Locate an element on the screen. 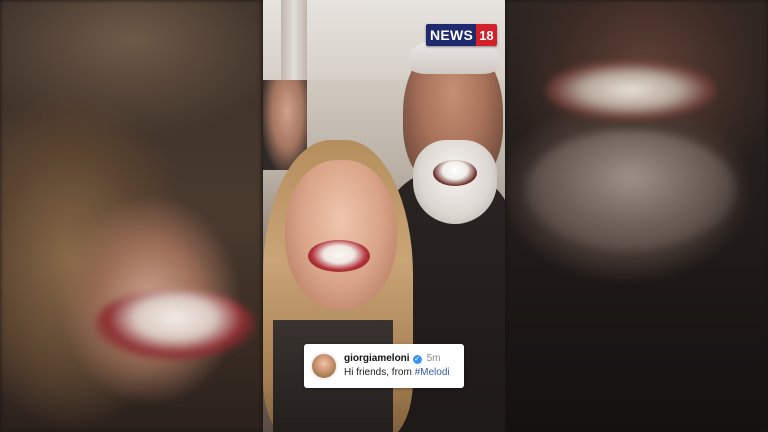 Image resolution: width=768 pixels, height=432 pixels. woman-face is located at coordinates (341, 235).